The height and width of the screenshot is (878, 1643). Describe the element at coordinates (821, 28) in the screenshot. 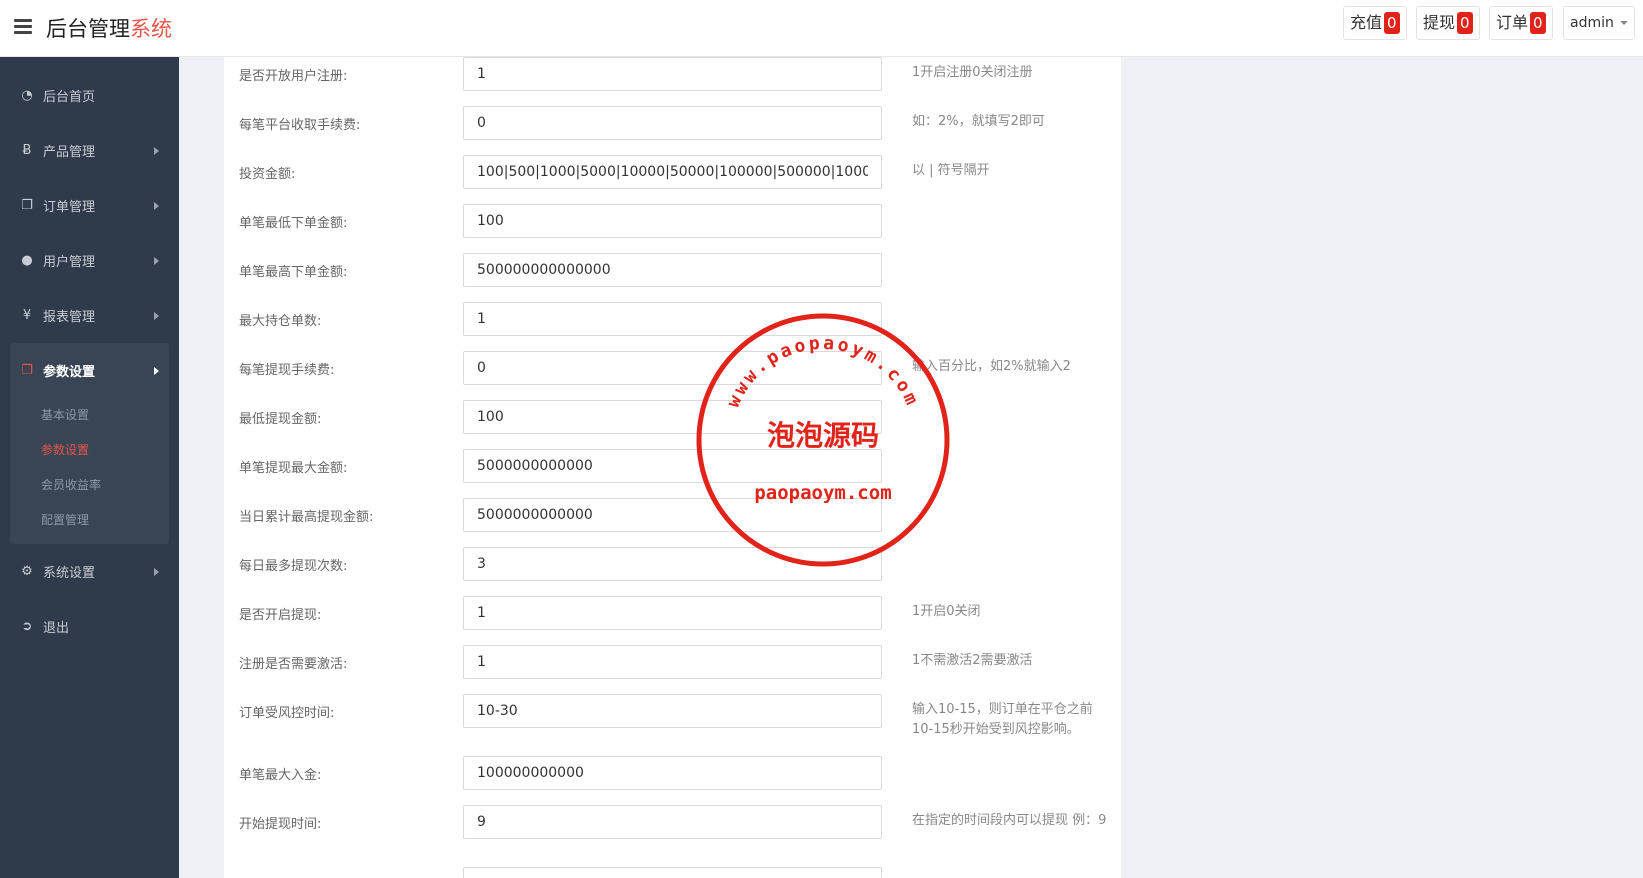

I see `top-header: 后台管理系统 充值 0 提现 0 订单 0 admin` at that location.